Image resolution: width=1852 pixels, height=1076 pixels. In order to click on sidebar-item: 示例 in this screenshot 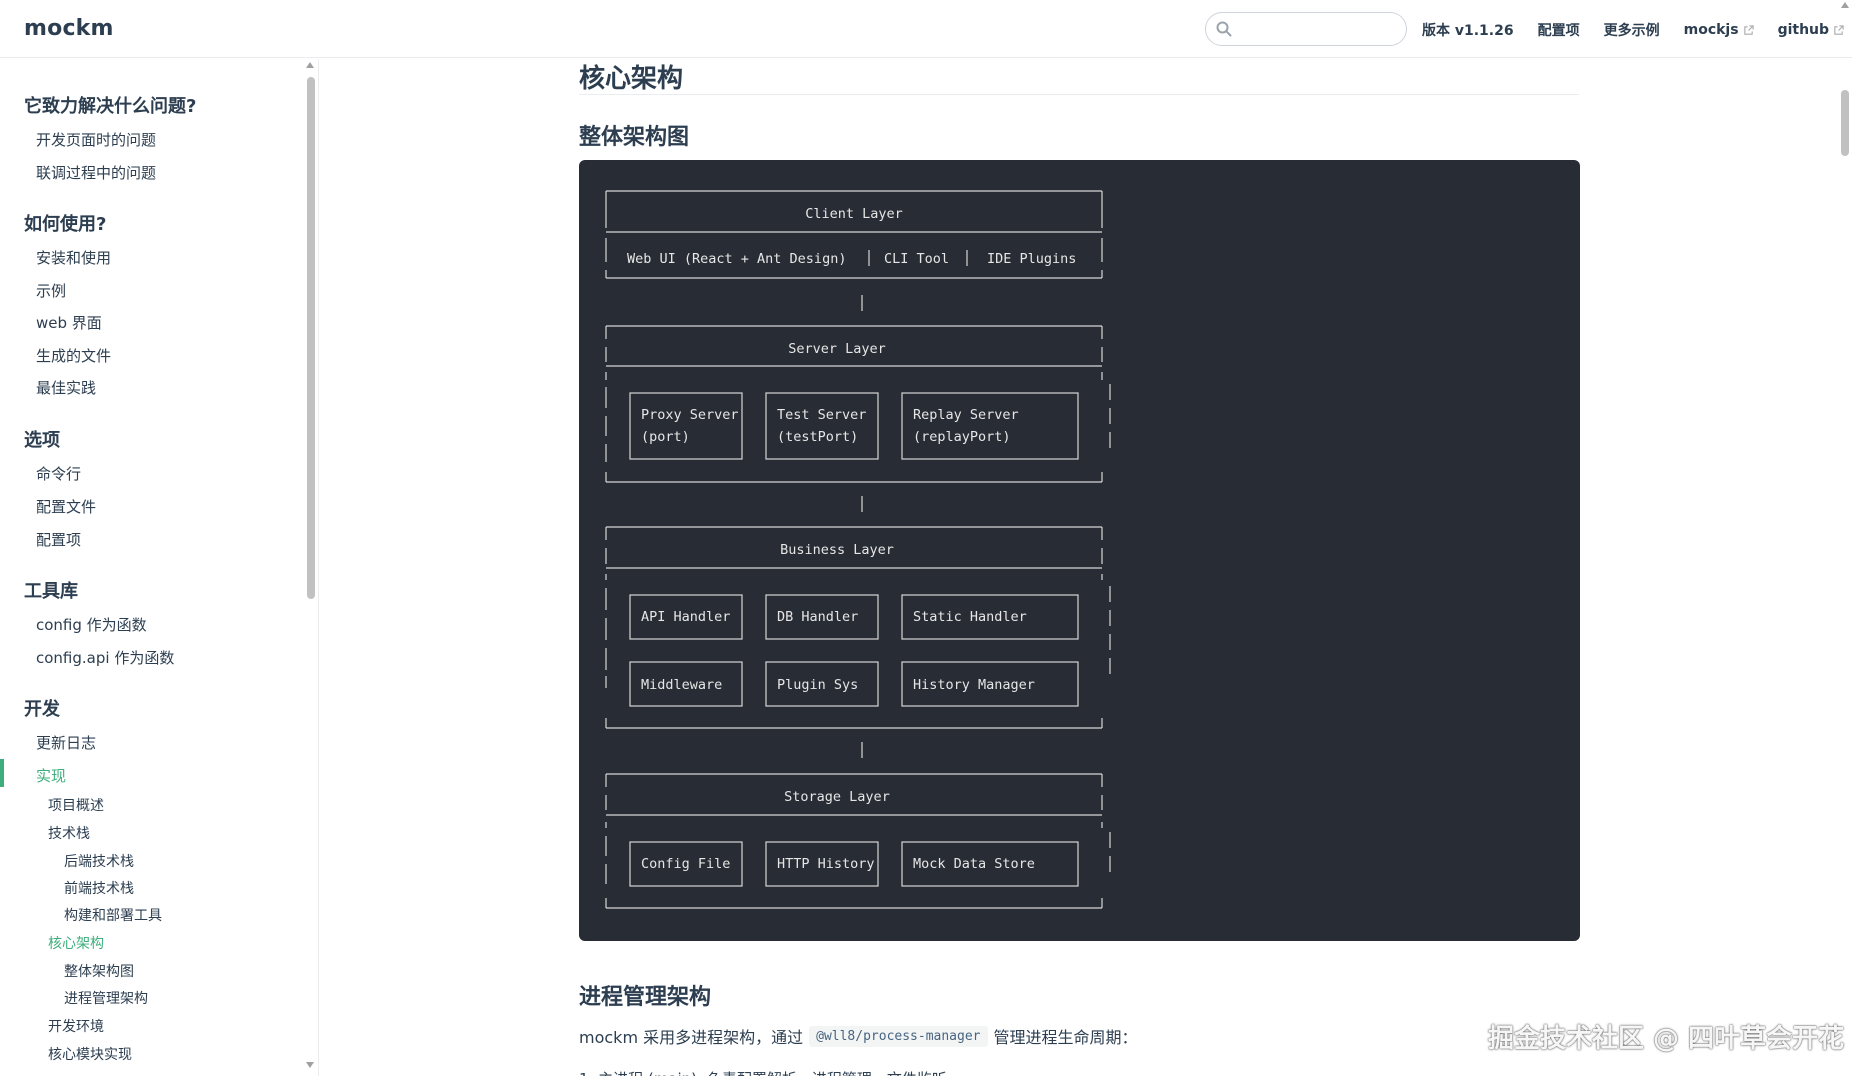, I will do `click(51, 290)`.